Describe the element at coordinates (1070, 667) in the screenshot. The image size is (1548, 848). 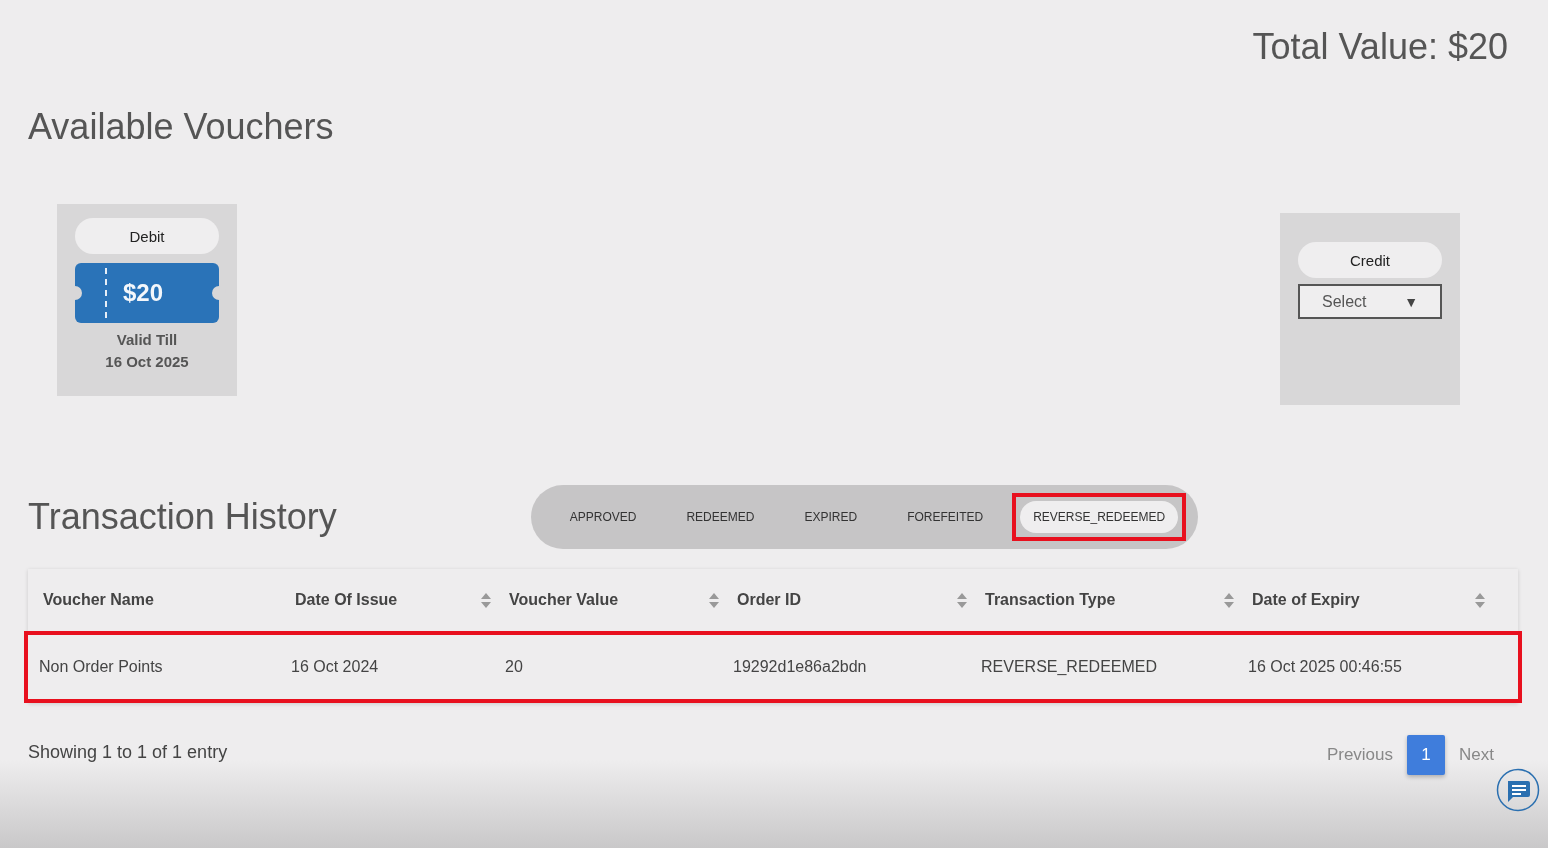
I see `table-cell-text: REVERSE_REDEEMED` at that location.